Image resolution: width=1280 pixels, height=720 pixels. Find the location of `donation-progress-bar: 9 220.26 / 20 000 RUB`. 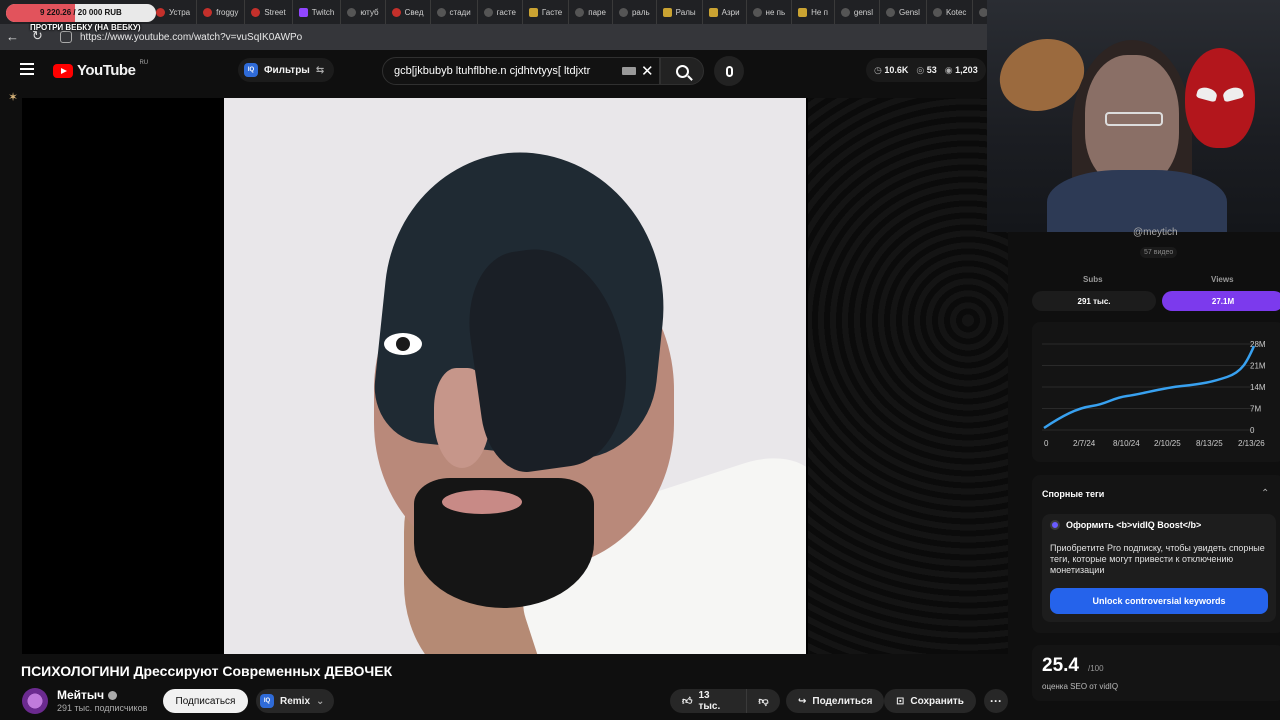

donation-progress-bar: 9 220.26 / 20 000 RUB is located at coordinates (81, 13).